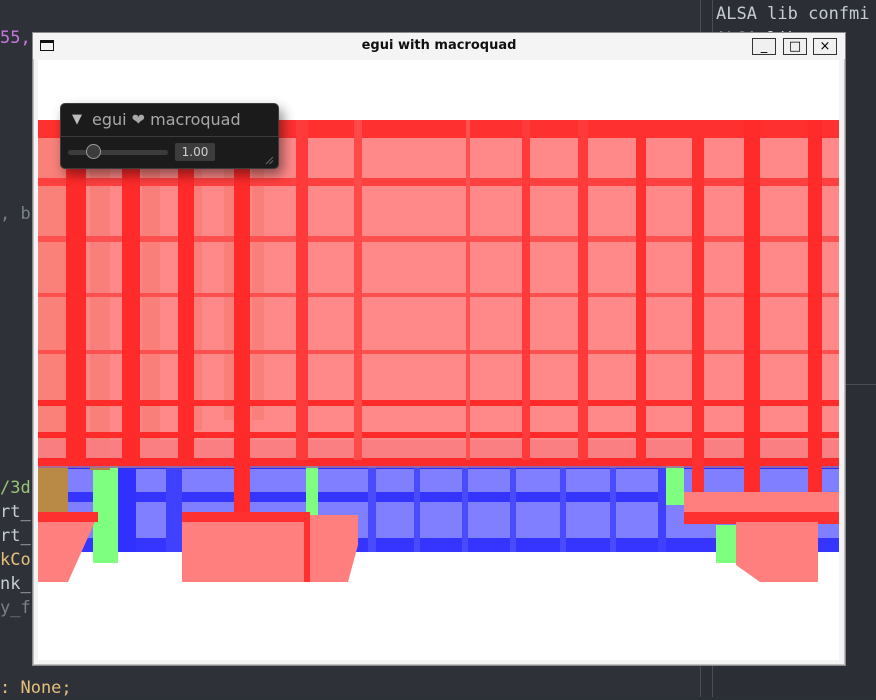 The height and width of the screenshot is (700, 876). I want to click on resize-grip-icon, so click(269, 160).